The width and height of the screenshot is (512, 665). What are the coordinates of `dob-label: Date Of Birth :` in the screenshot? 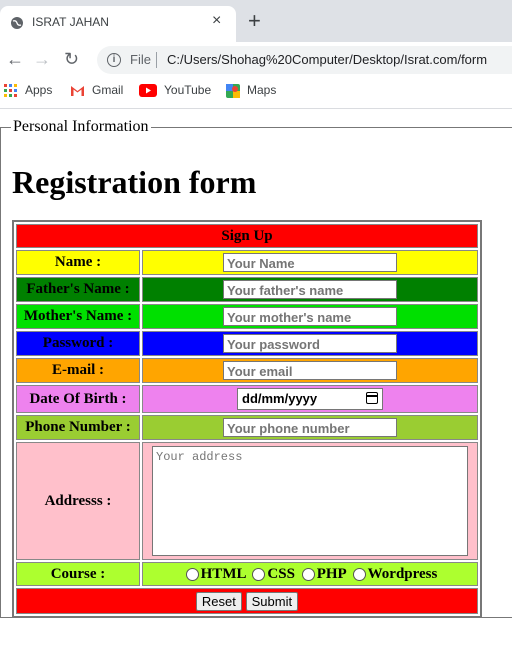 It's located at (78, 399).